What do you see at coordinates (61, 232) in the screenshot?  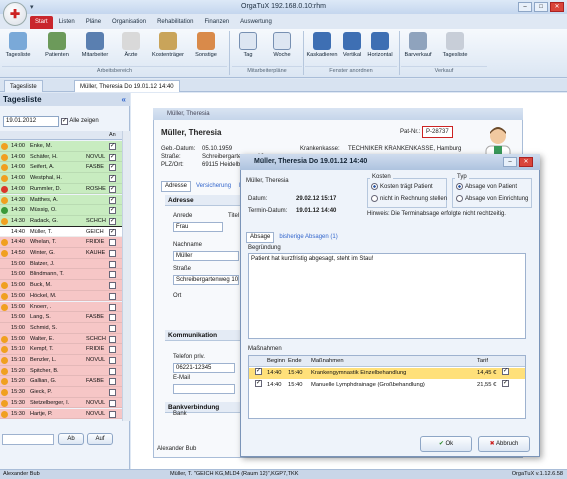 I see `list-item: 14:40 Müller, T. GEICH ✓` at bounding box center [61, 232].